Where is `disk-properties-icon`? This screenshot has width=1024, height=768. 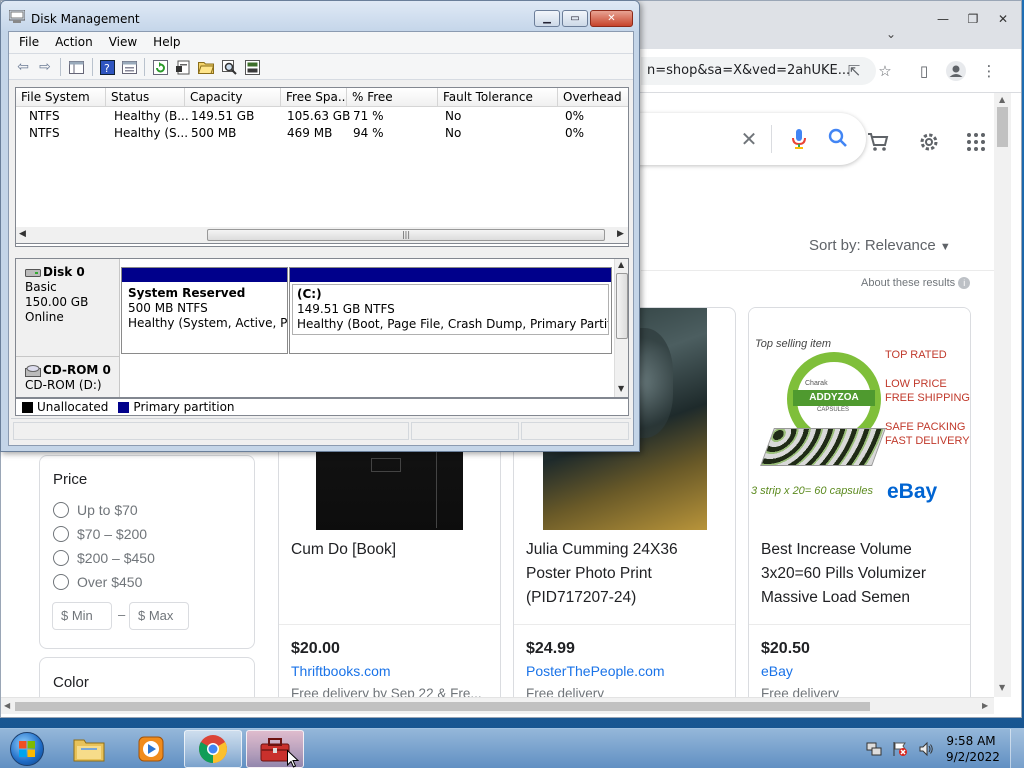
disk-properties-icon is located at coordinates (252, 67).